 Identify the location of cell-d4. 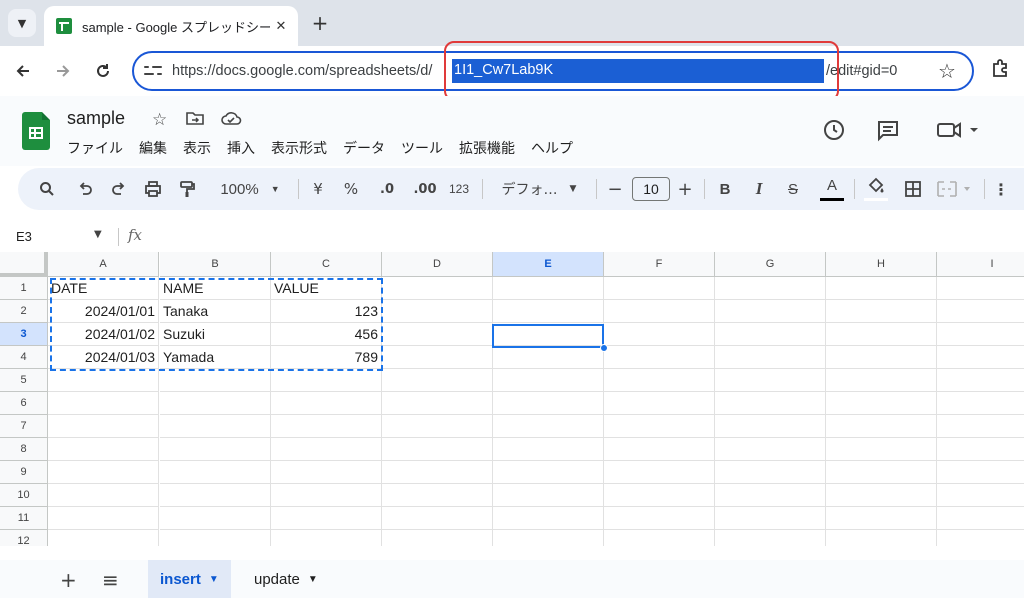
(437, 357).